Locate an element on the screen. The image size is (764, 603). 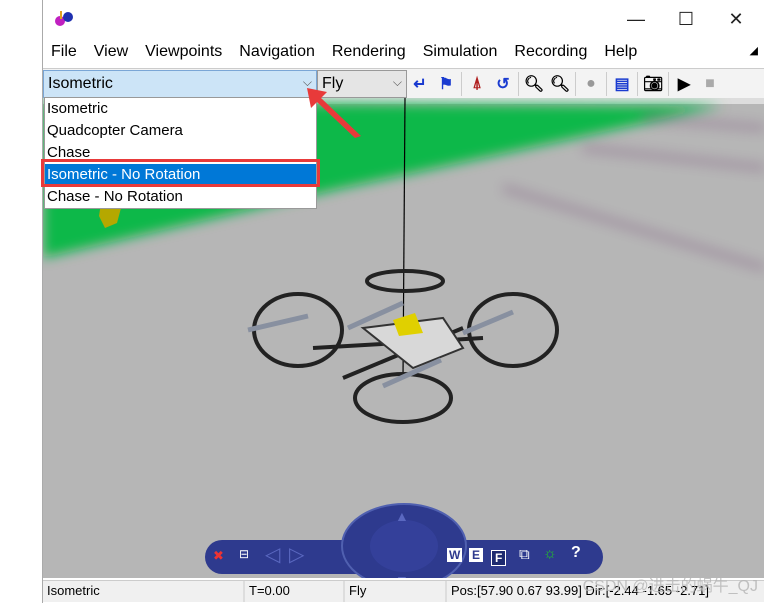
slide-left-icon: ◁ is located at coordinates (272, 554).